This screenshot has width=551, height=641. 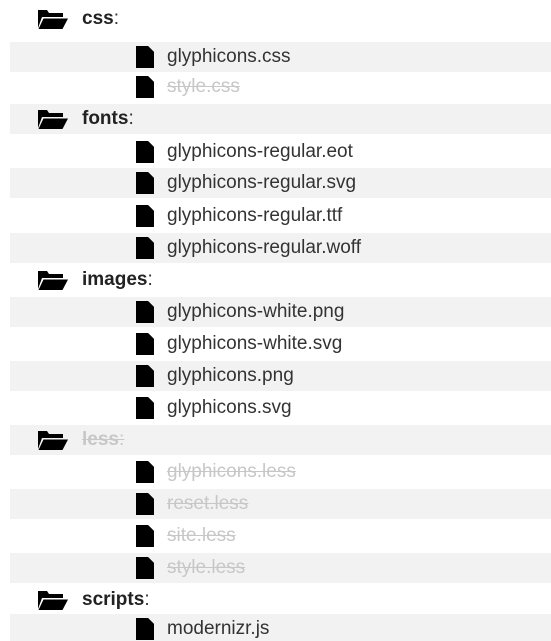 What do you see at coordinates (105, 118) in the screenshot?
I see `folder-label: fonts` at bounding box center [105, 118].